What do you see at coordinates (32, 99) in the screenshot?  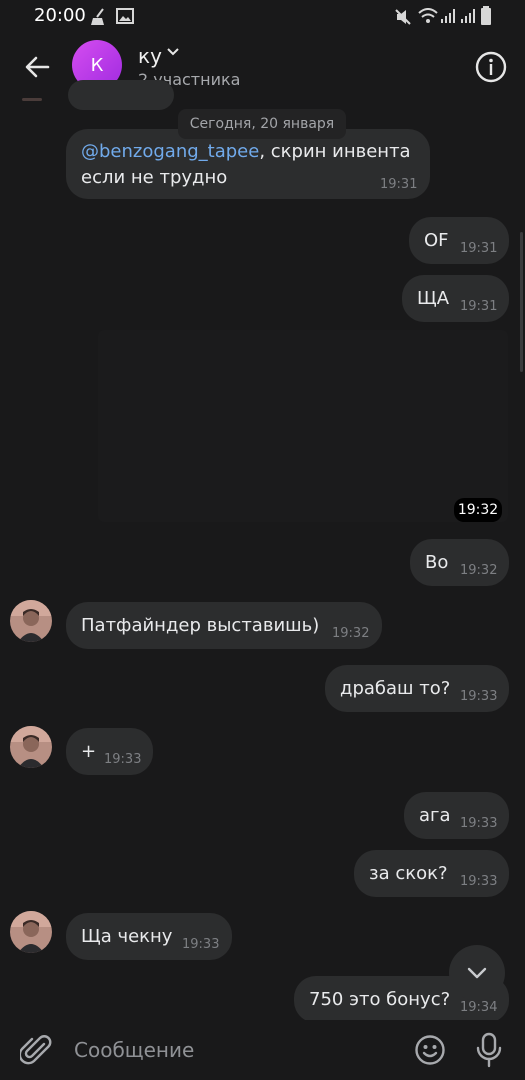 I see `avatar-partial` at bounding box center [32, 99].